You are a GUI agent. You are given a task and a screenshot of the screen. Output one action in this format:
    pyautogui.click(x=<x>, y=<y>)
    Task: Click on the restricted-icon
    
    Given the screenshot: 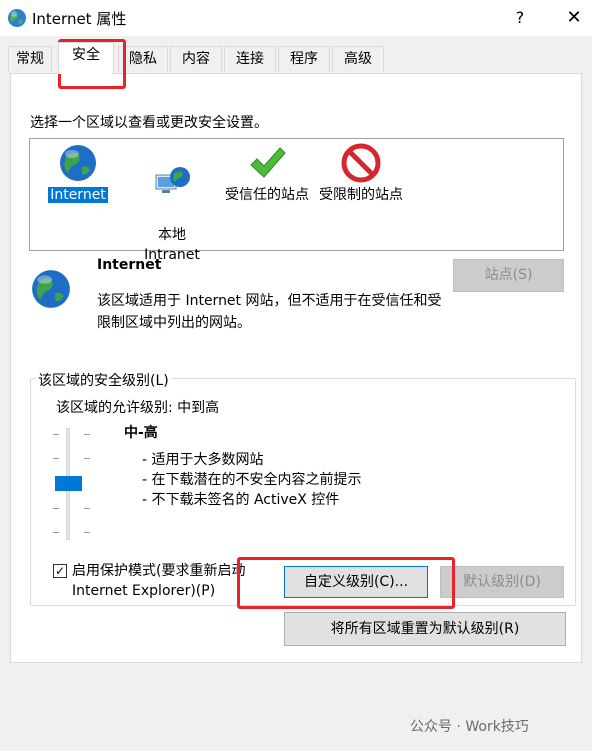 What is the action you would take?
    pyautogui.click(x=361, y=163)
    